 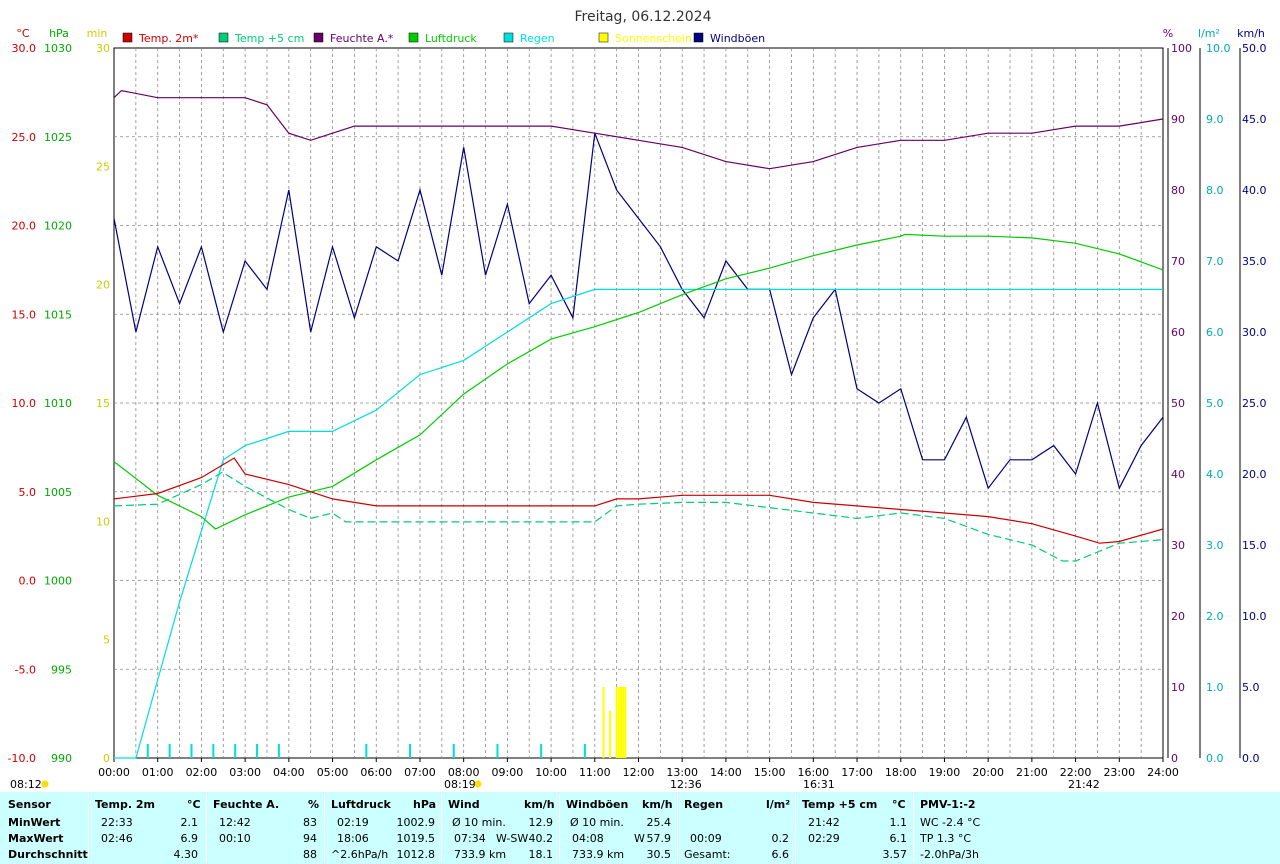 I want to click on x-tick-label: 07:00, so click(x=420, y=772).